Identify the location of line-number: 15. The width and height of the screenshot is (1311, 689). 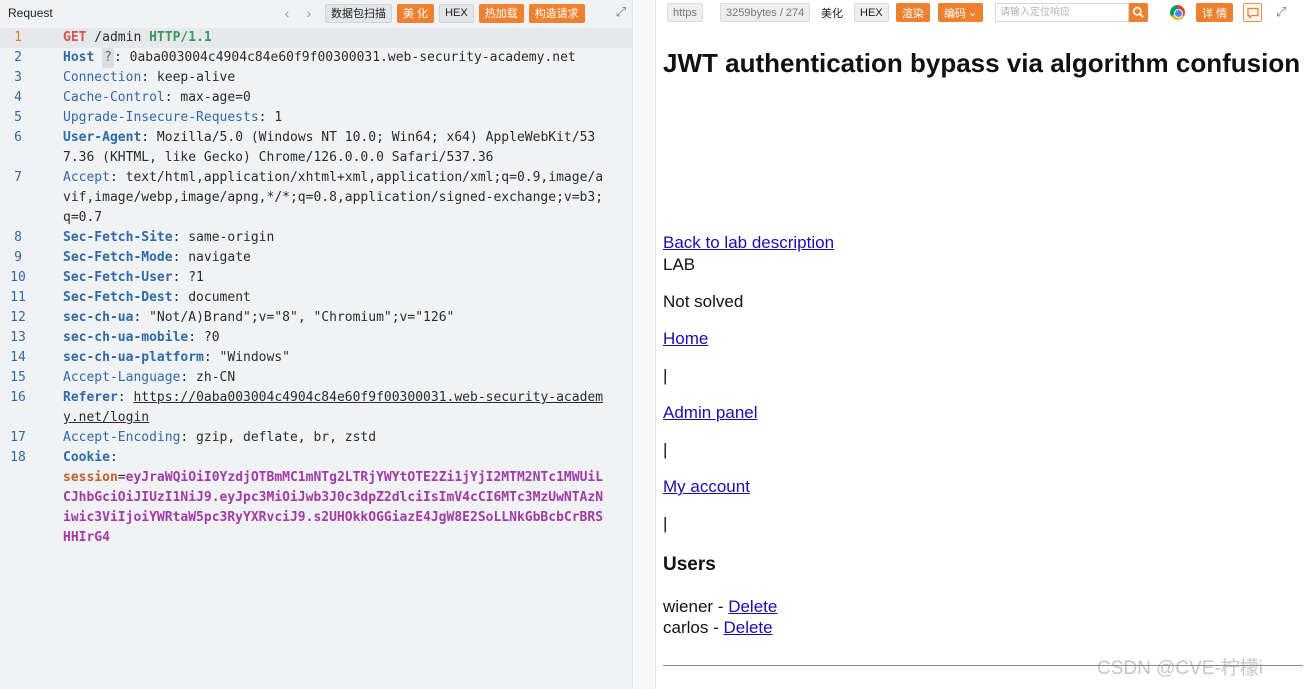
(18, 377).